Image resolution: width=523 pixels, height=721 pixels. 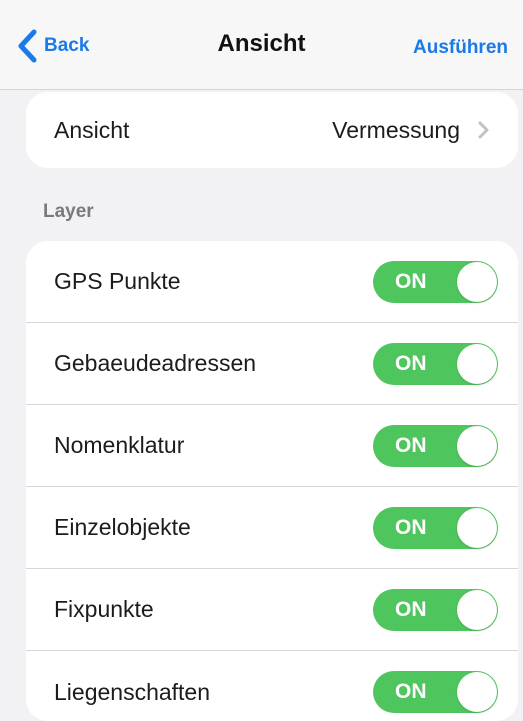 What do you see at coordinates (117, 281) in the screenshot?
I see `layer-label: GPS Punkte` at bounding box center [117, 281].